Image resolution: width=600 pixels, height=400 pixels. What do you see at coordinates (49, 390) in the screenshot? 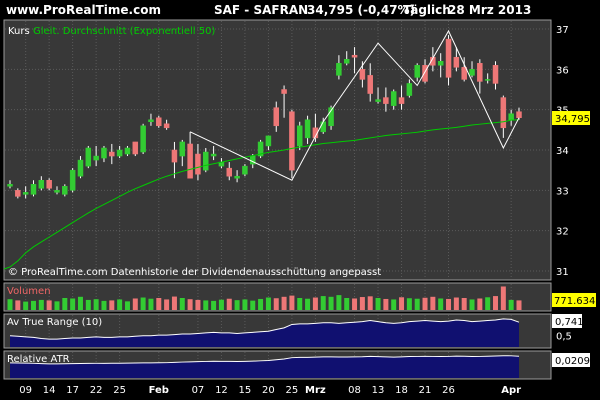
I see `x-tick-label: 14` at bounding box center [49, 390].